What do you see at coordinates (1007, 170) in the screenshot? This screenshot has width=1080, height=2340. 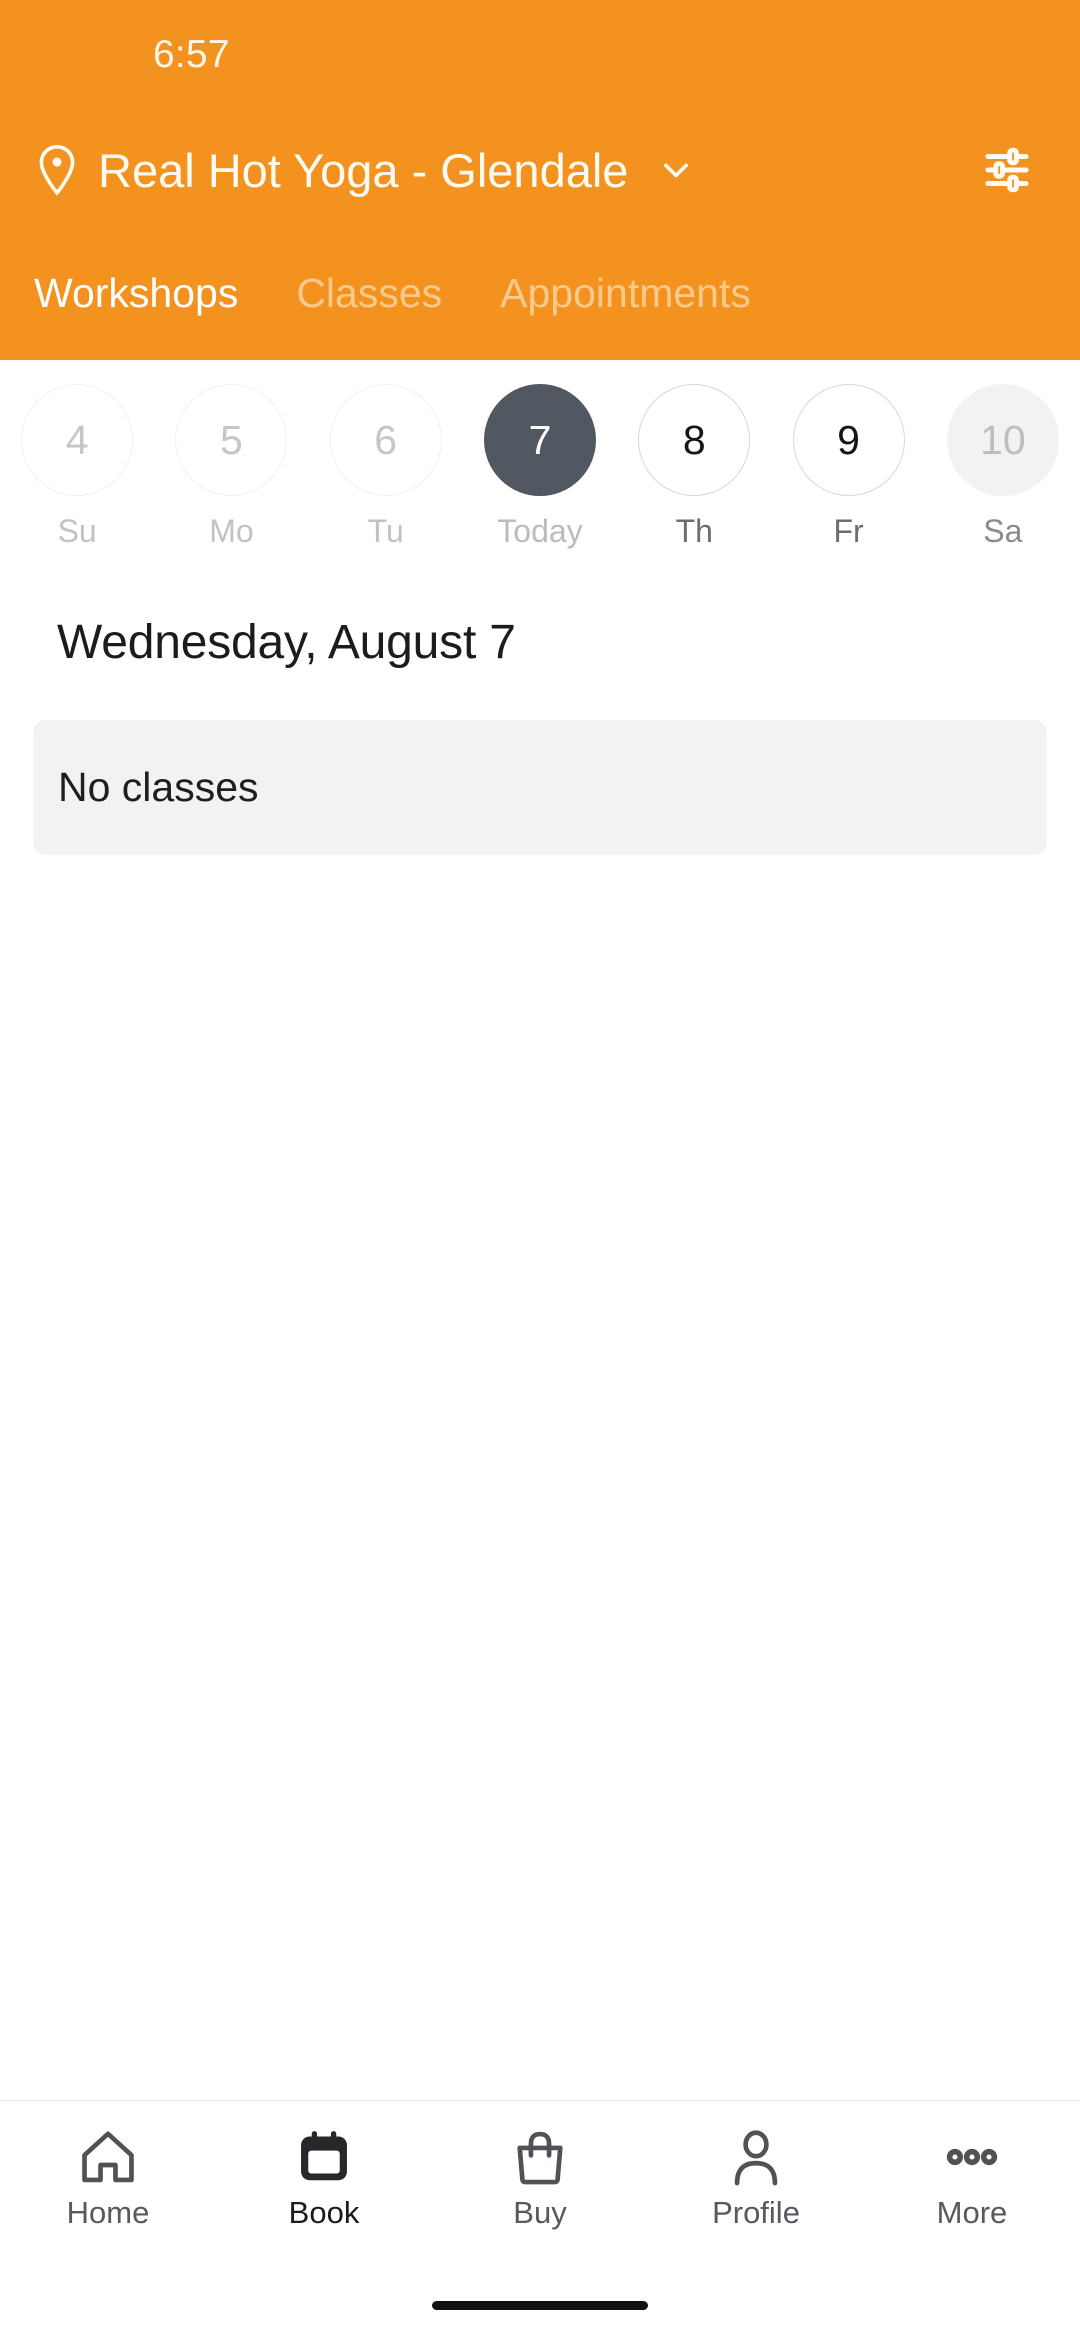 I see `tune-filter-icon` at bounding box center [1007, 170].